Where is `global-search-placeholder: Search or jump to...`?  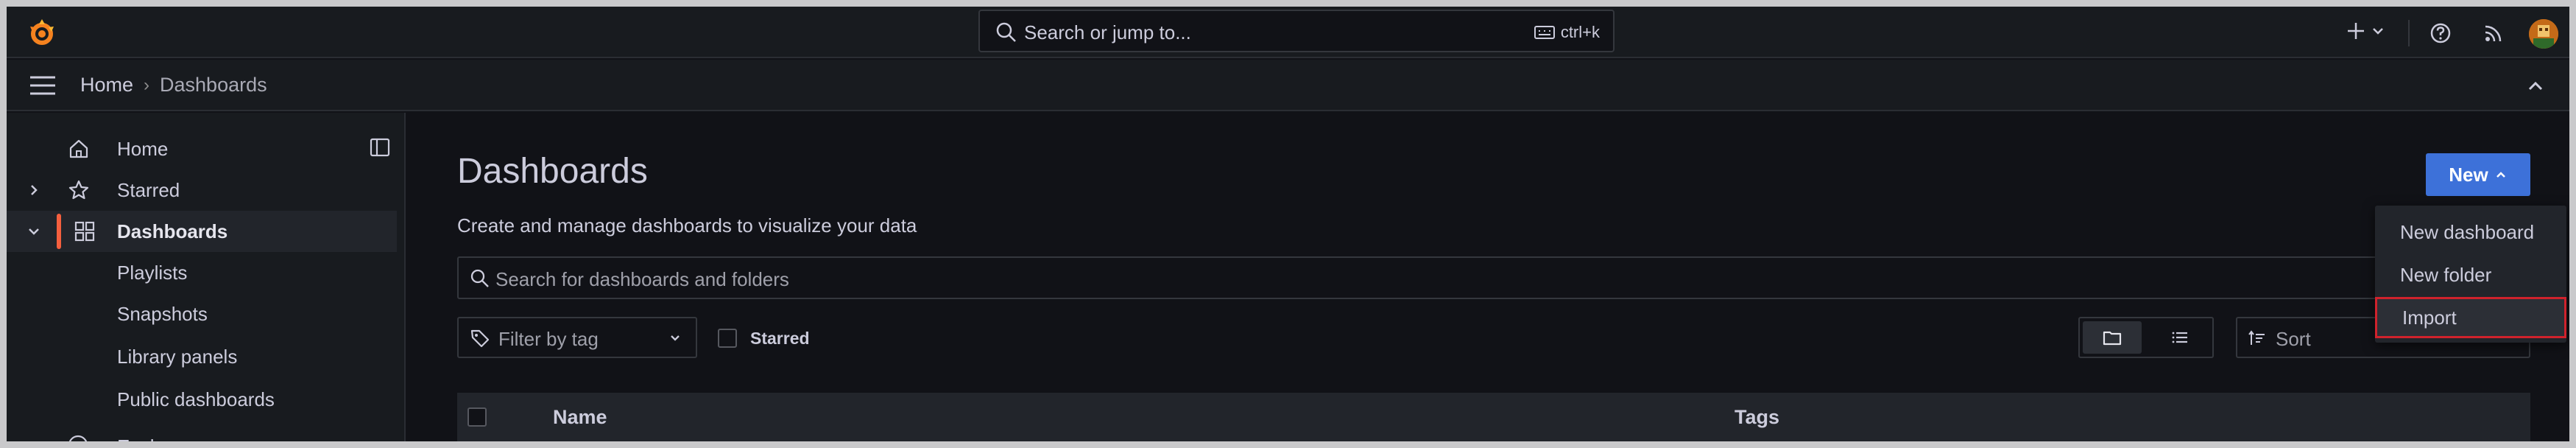
global-search-placeholder: Search or jump to... is located at coordinates (1107, 32).